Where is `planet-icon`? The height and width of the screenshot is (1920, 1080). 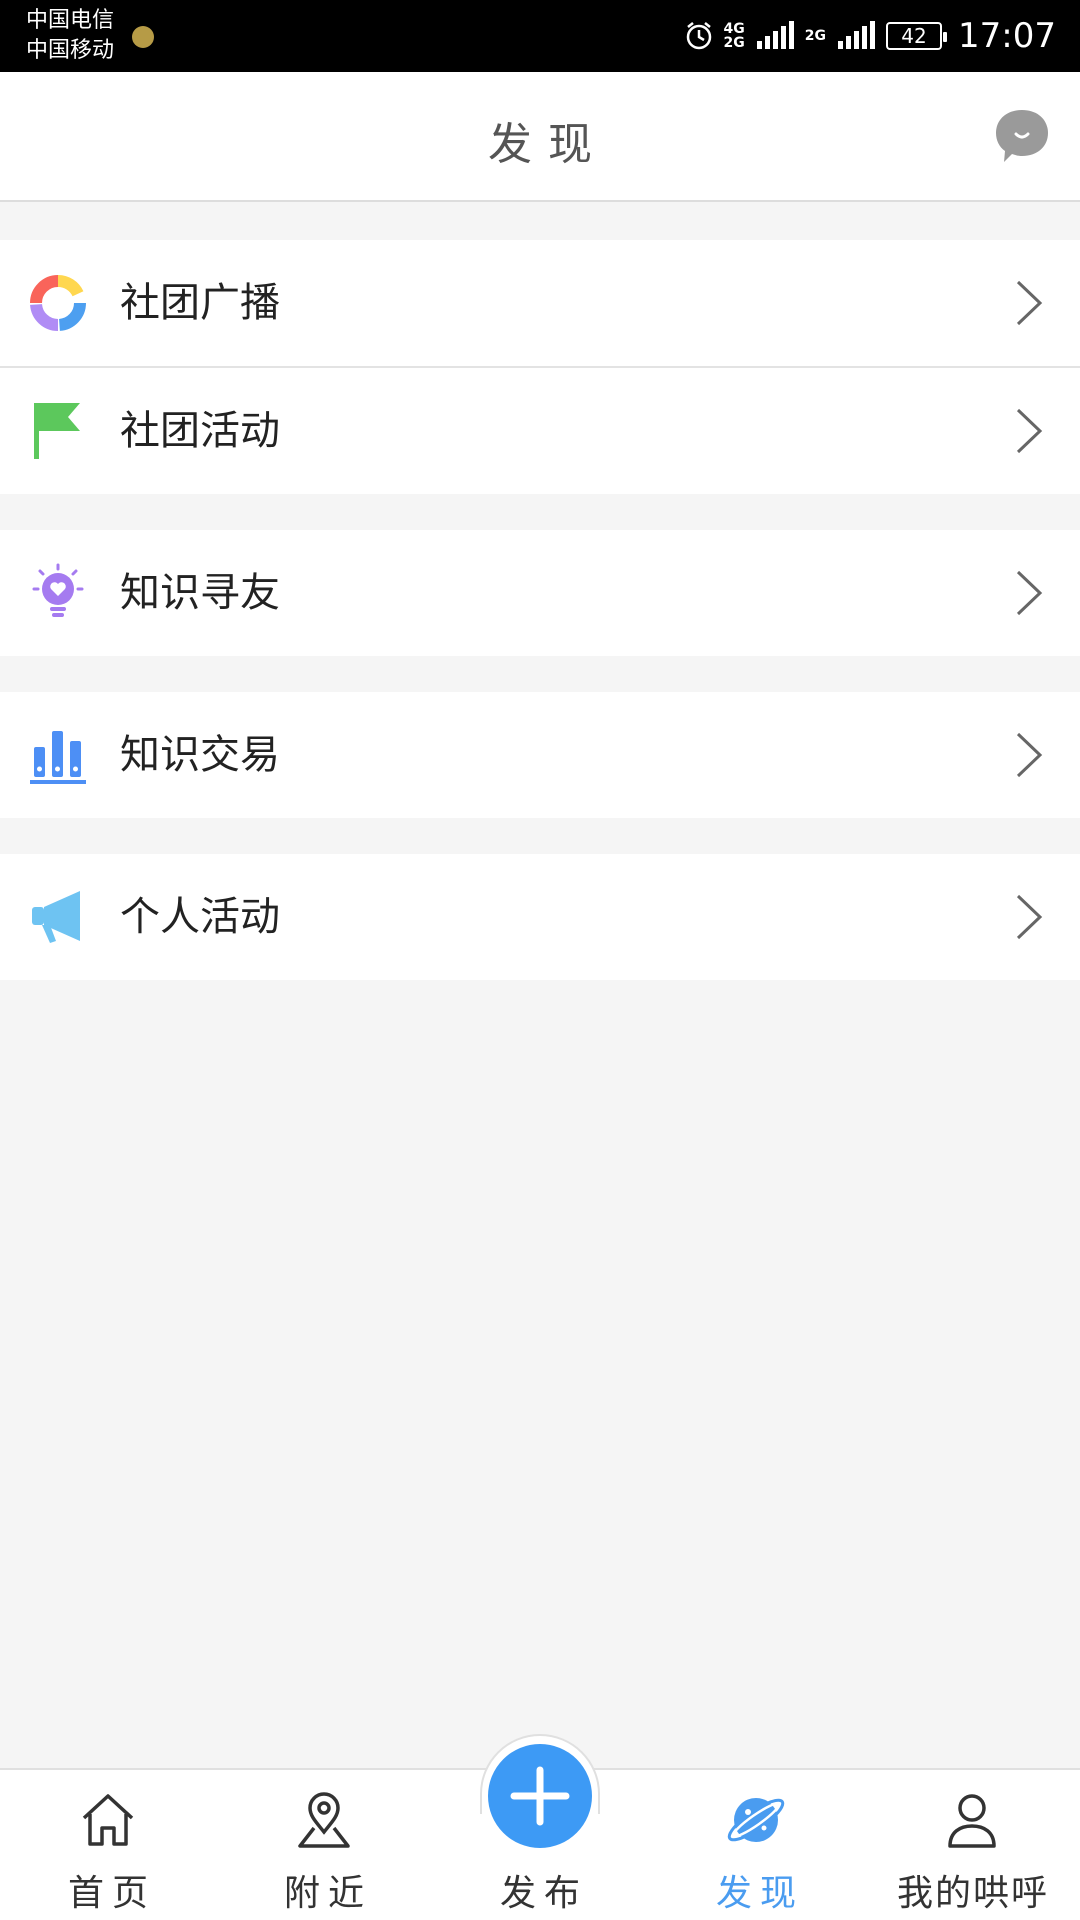
planet-icon is located at coordinates (756, 1820).